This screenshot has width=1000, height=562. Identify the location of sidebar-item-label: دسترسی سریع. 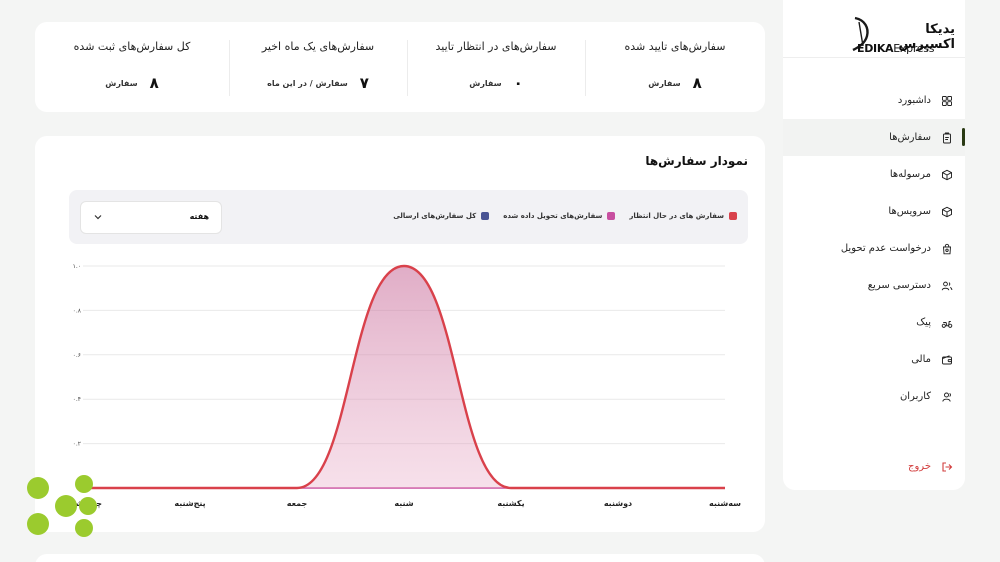
(899, 285).